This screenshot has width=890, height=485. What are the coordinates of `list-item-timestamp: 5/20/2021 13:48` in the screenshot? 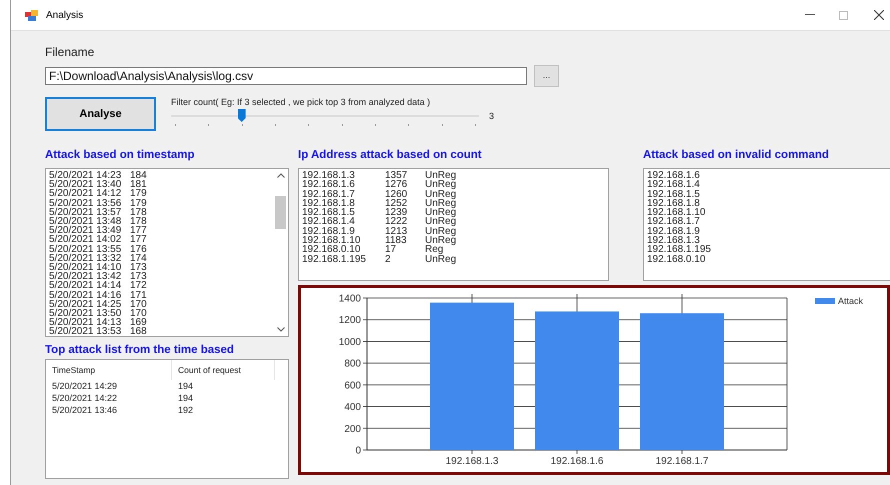 It's located at (85, 221).